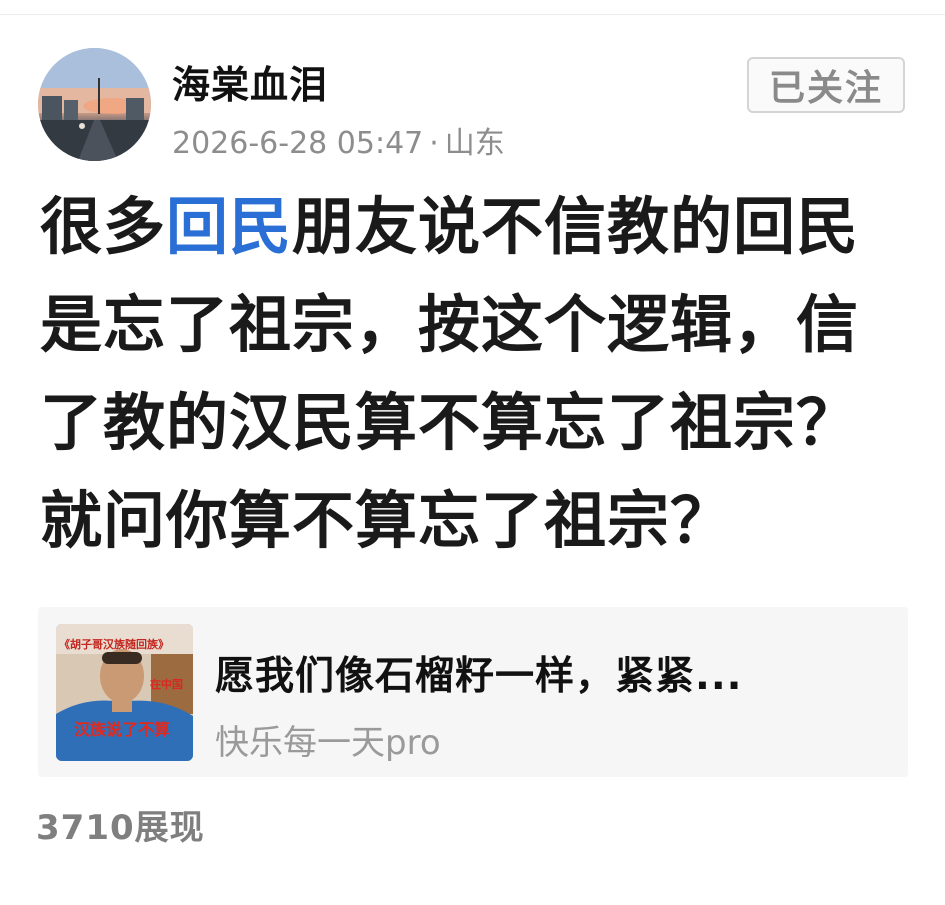 The image size is (945, 905). What do you see at coordinates (450, 324) in the screenshot?
I see `post-body-line: 是忘了祖宗，按这个逻辑，信` at bounding box center [450, 324].